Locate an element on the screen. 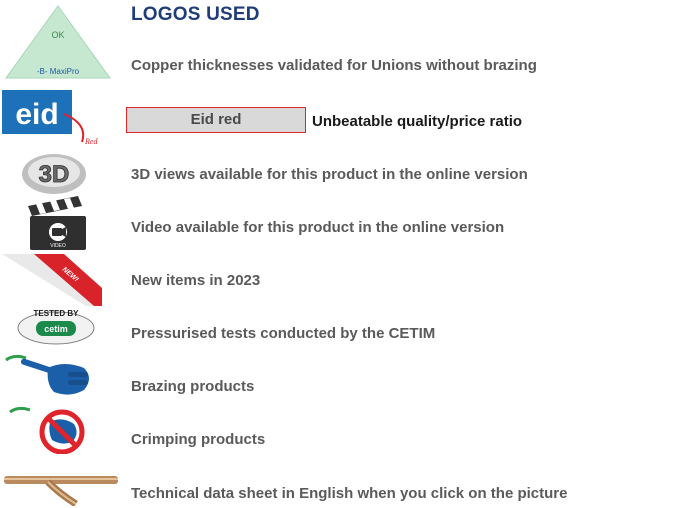 The image size is (698, 508). row-crimping-text: Crimping products is located at coordinates (198, 439).